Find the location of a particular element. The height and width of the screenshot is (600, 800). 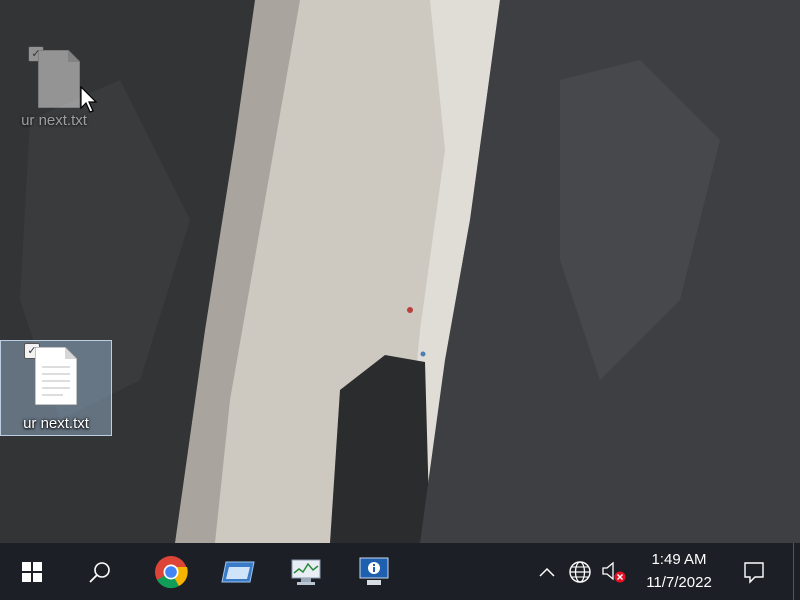

clock: 1:49 AM 11/7/2022 is located at coordinates (679, 571).